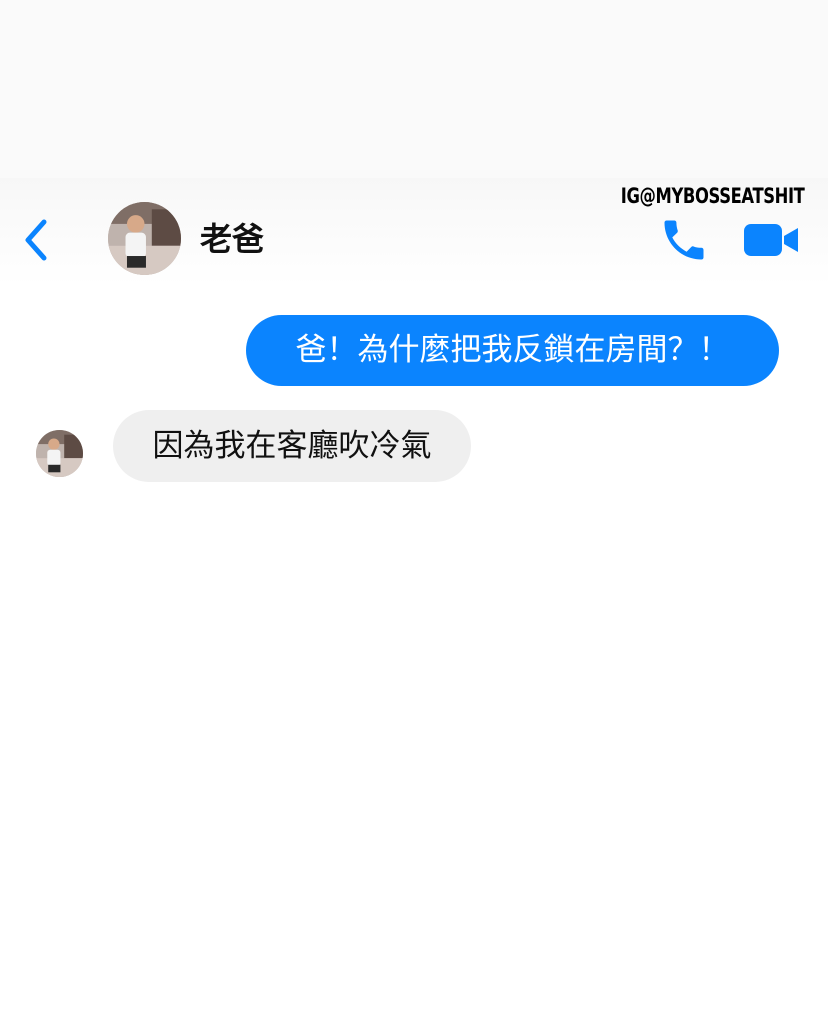 The image size is (828, 1035). I want to click on video-call-button, so click(772, 240).